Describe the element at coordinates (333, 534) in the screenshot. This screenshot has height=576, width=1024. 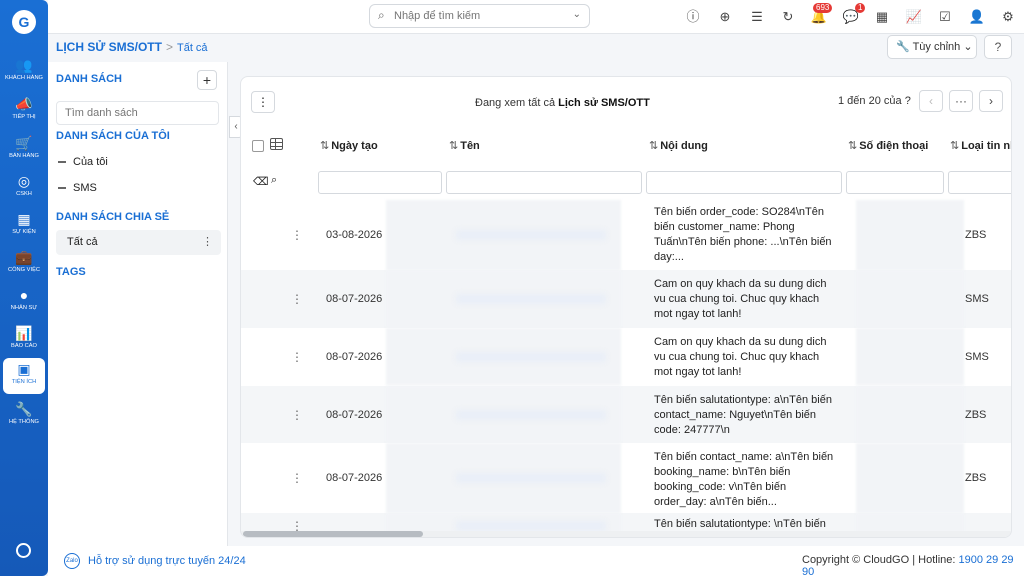
I see `scrollbar-thumb` at that location.